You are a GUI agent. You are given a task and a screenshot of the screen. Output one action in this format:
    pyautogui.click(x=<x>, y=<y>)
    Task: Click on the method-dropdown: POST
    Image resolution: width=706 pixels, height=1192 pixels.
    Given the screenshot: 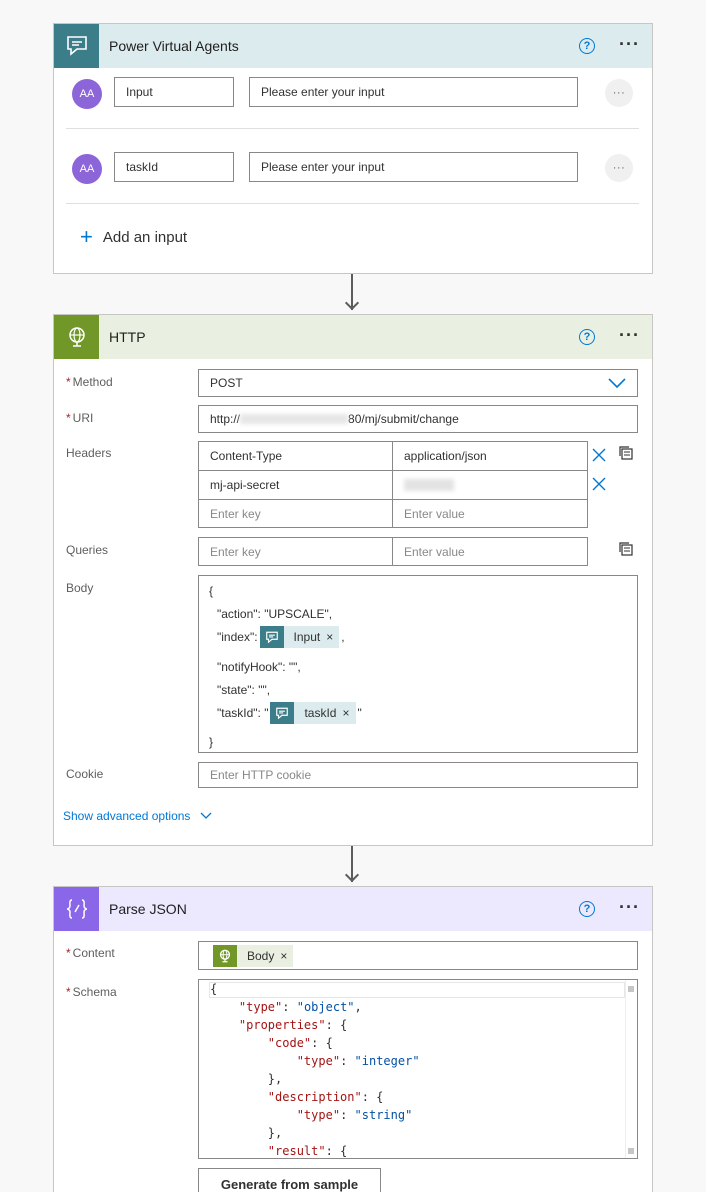 What is the action you would take?
    pyautogui.click(x=418, y=383)
    